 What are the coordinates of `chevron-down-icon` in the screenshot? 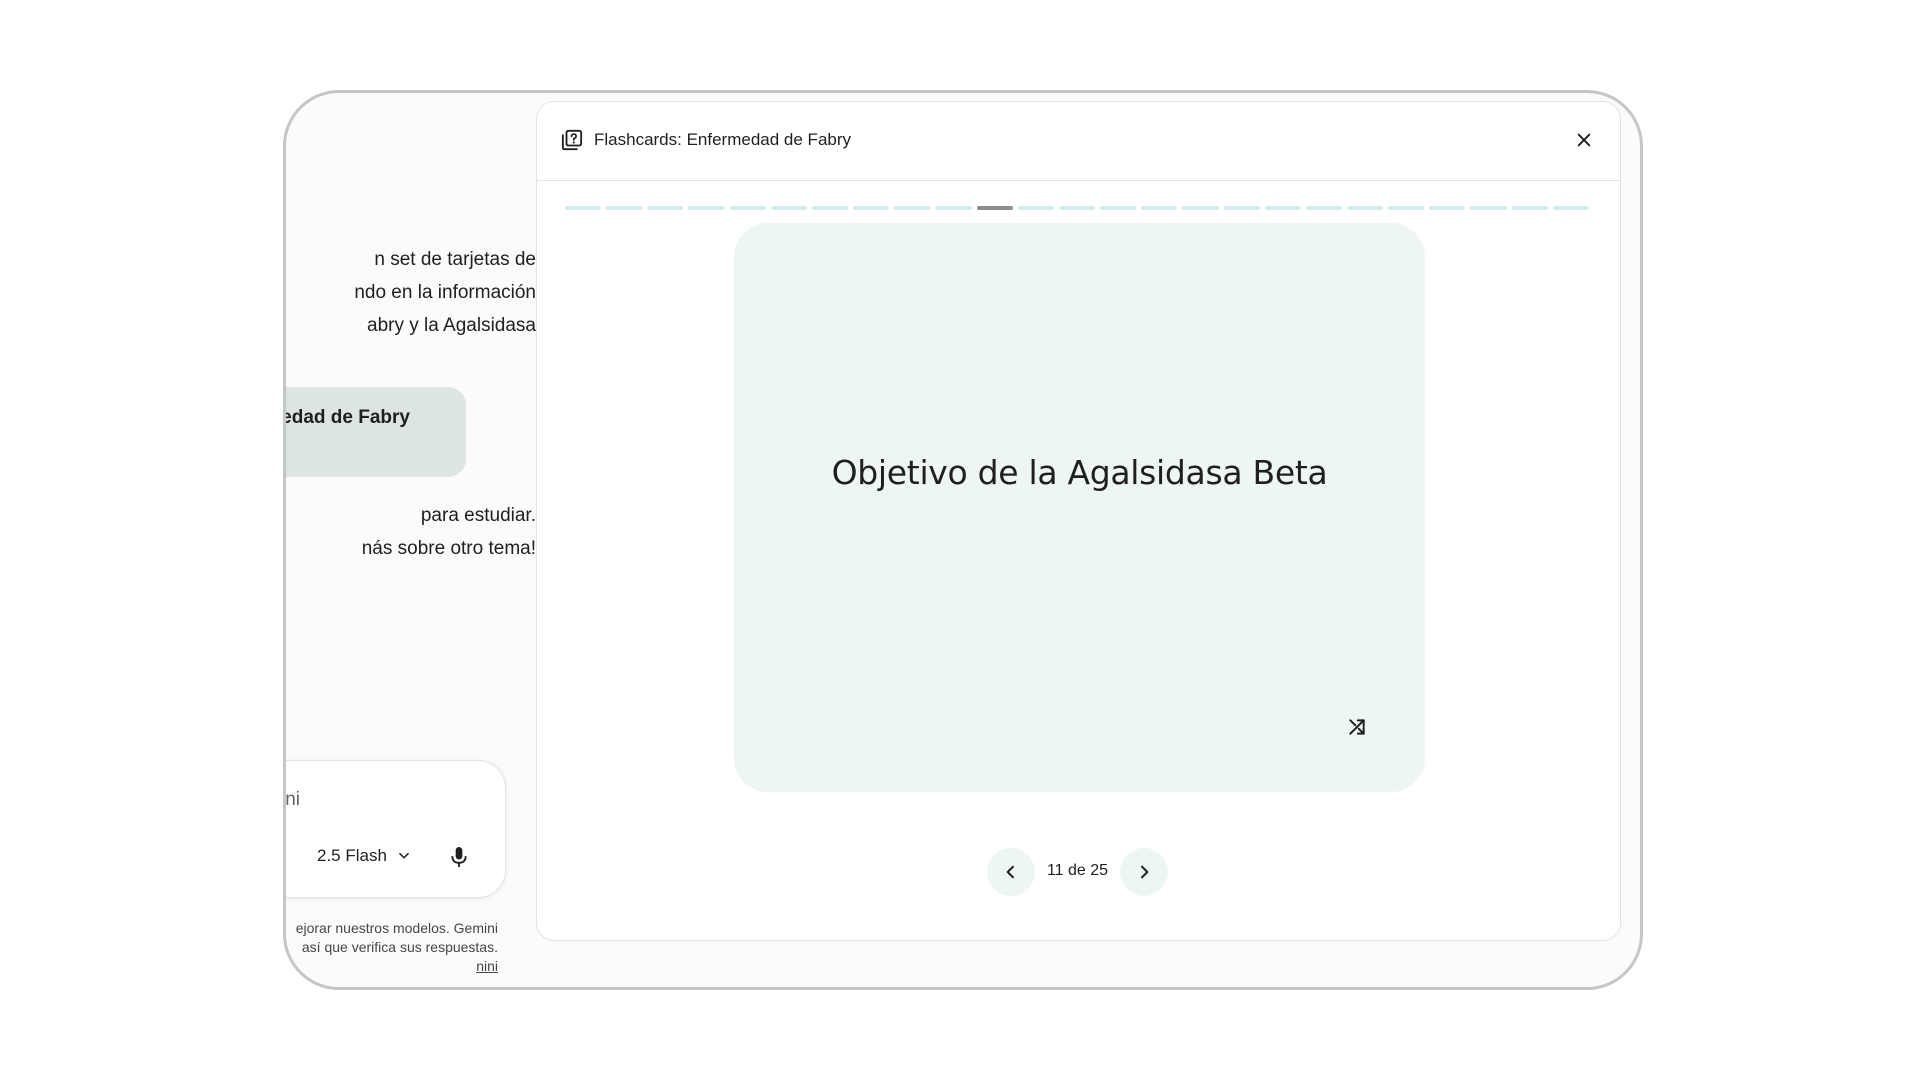 It's located at (404, 855).